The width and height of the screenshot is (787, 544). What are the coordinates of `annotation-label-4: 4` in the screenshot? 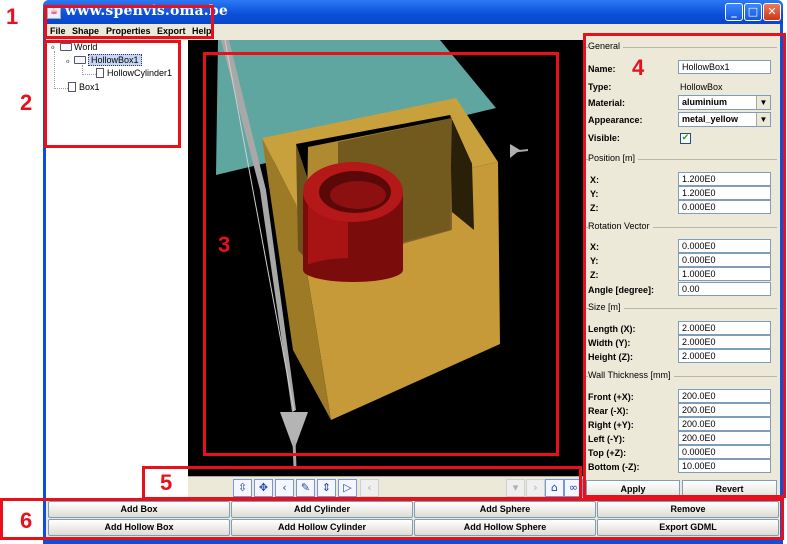 It's located at (638, 67).